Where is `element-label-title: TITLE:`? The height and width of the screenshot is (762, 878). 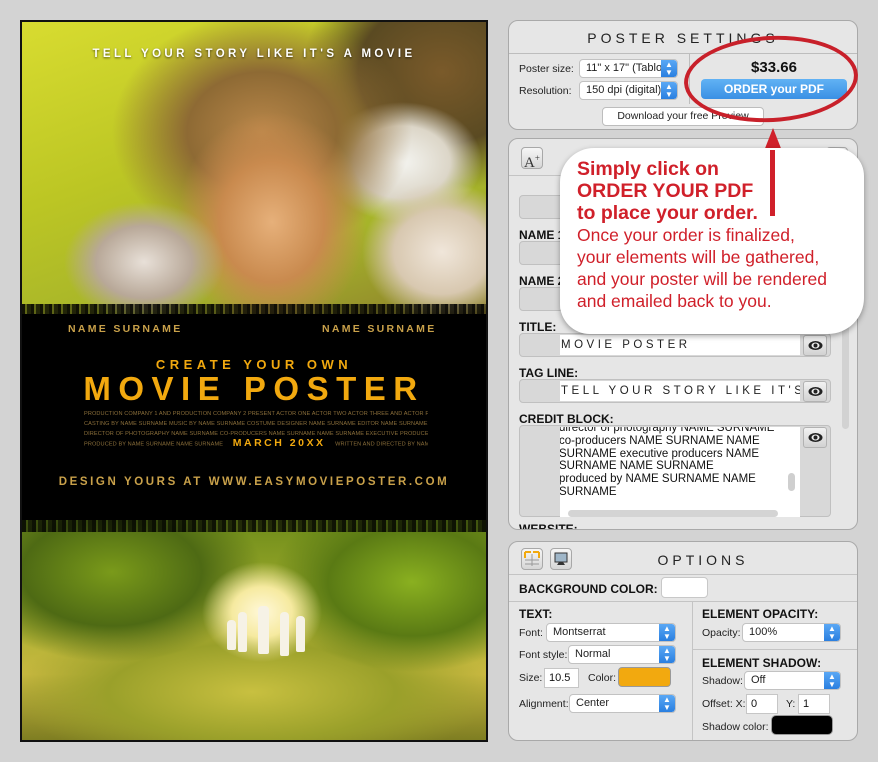 element-label-title: TITLE: is located at coordinates (538, 327).